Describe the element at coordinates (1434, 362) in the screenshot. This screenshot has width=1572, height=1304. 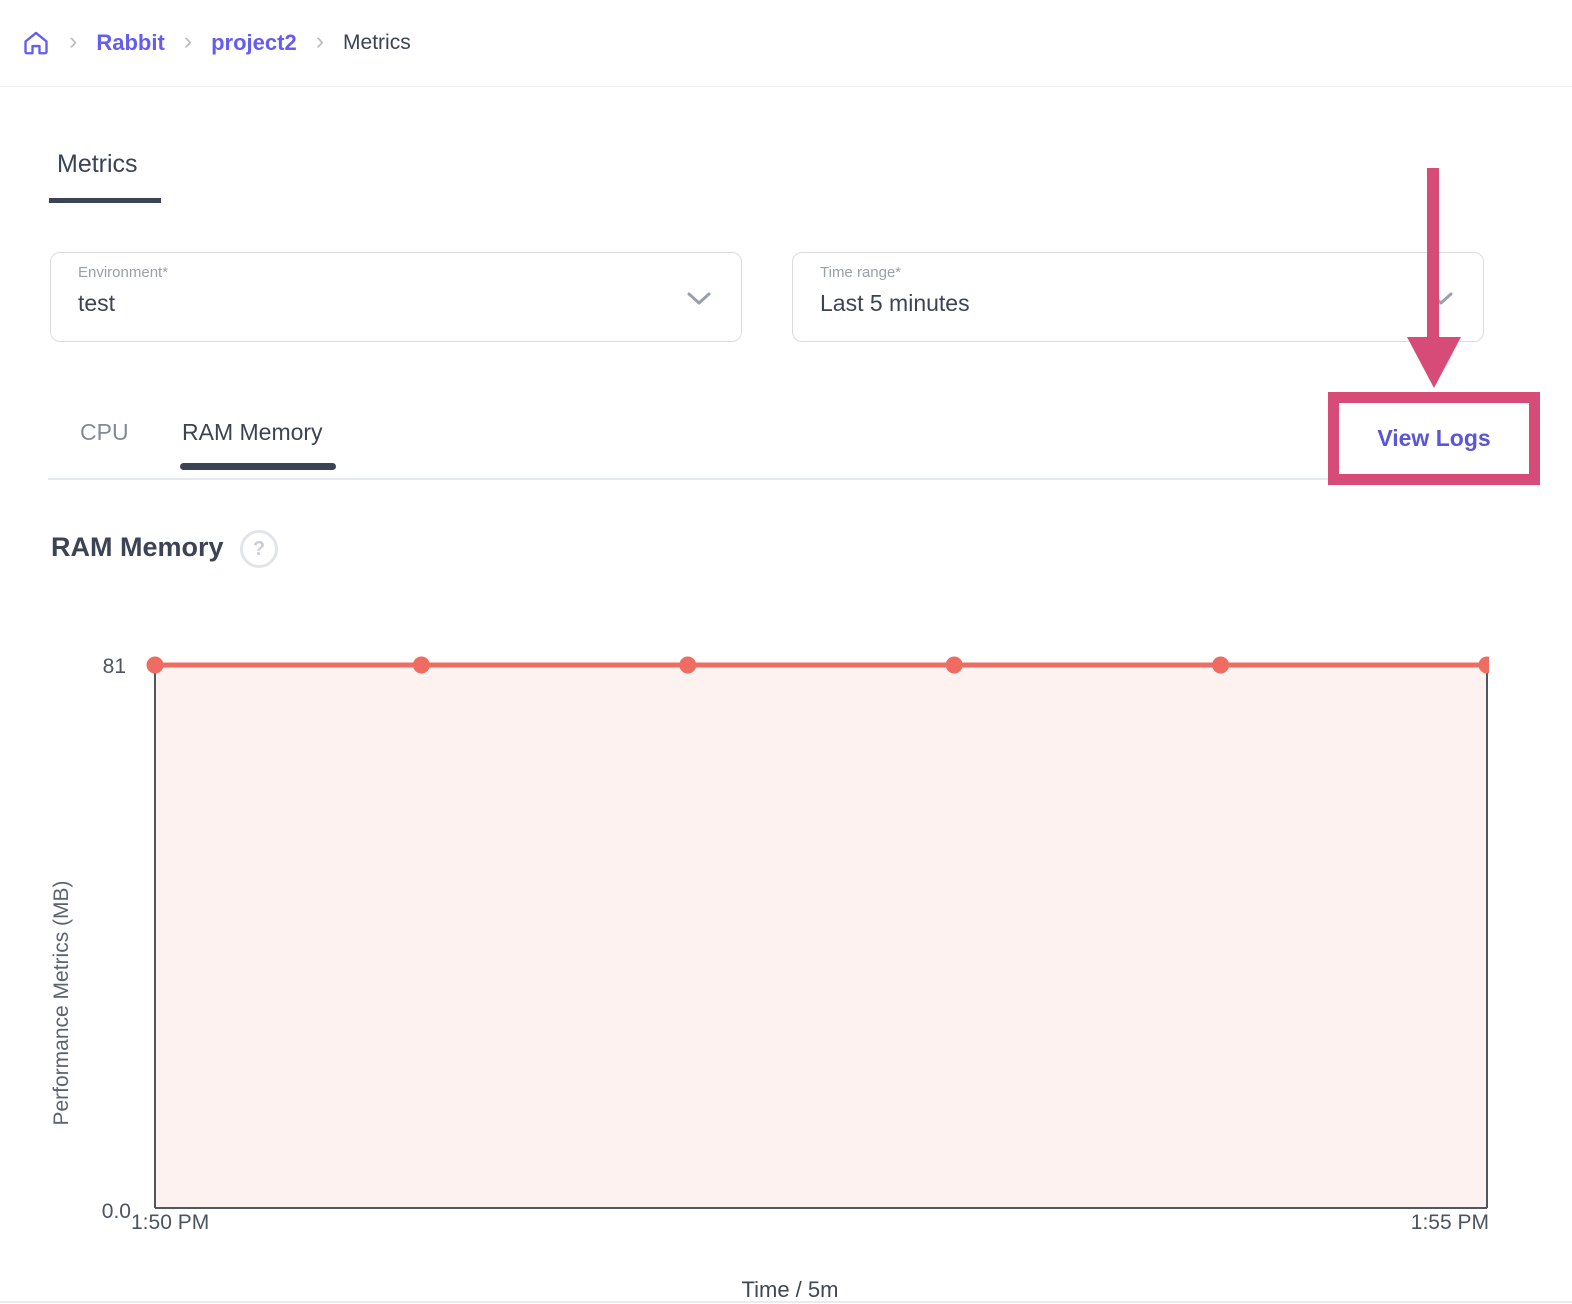
I see `annotation-arrow-head-icon` at that location.